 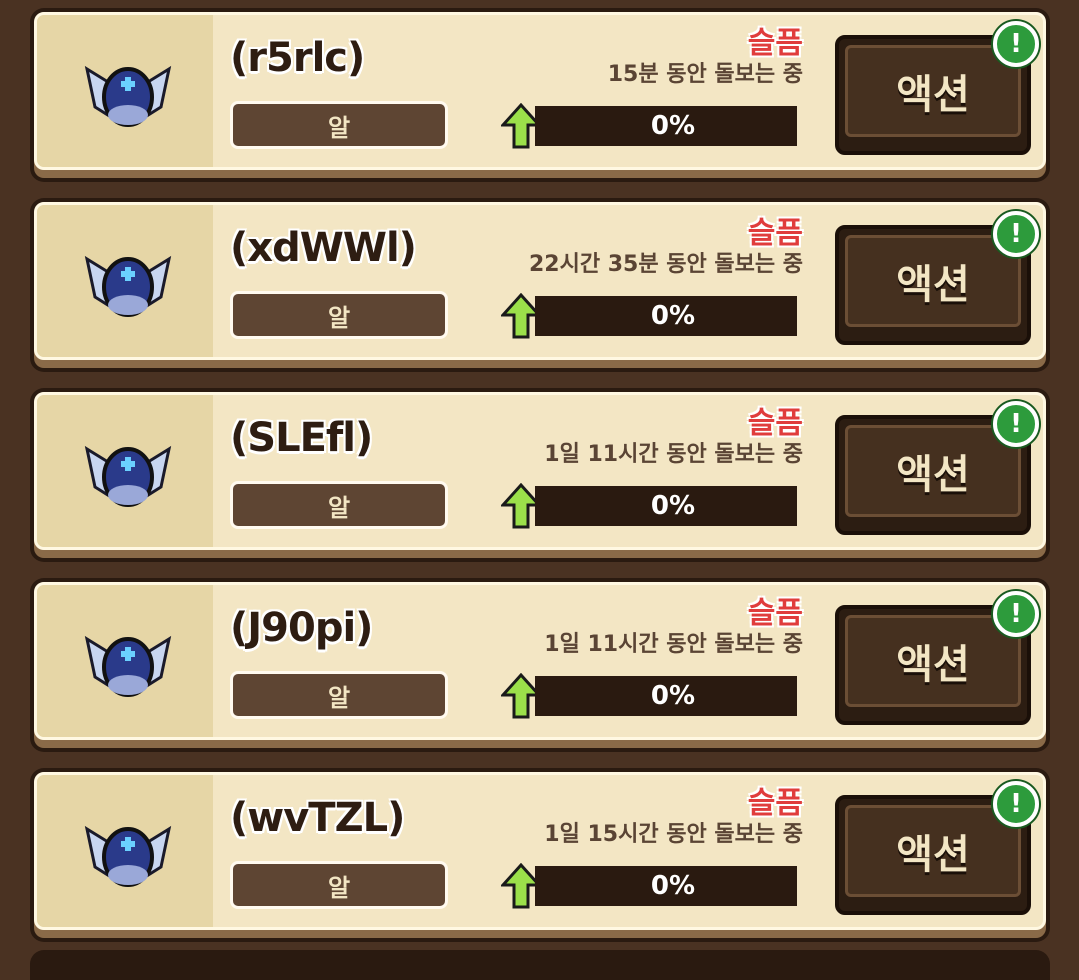 What do you see at coordinates (301, 438) in the screenshot?
I see `pet-name: (SLEfl)` at bounding box center [301, 438].